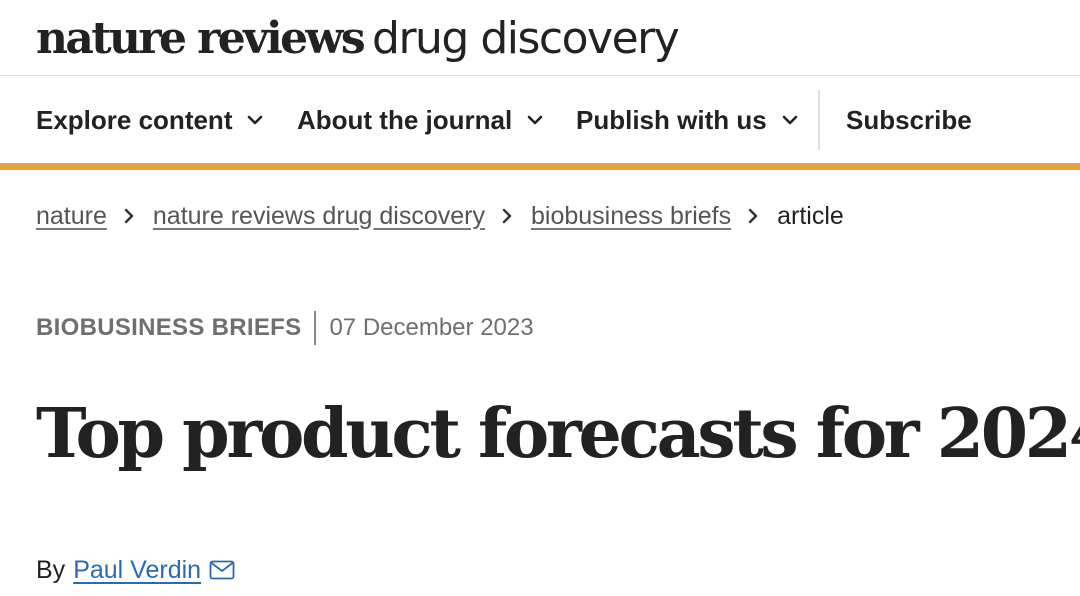 The width and height of the screenshot is (1080, 596). I want to click on subscribe-link: Subscribe, so click(909, 120).